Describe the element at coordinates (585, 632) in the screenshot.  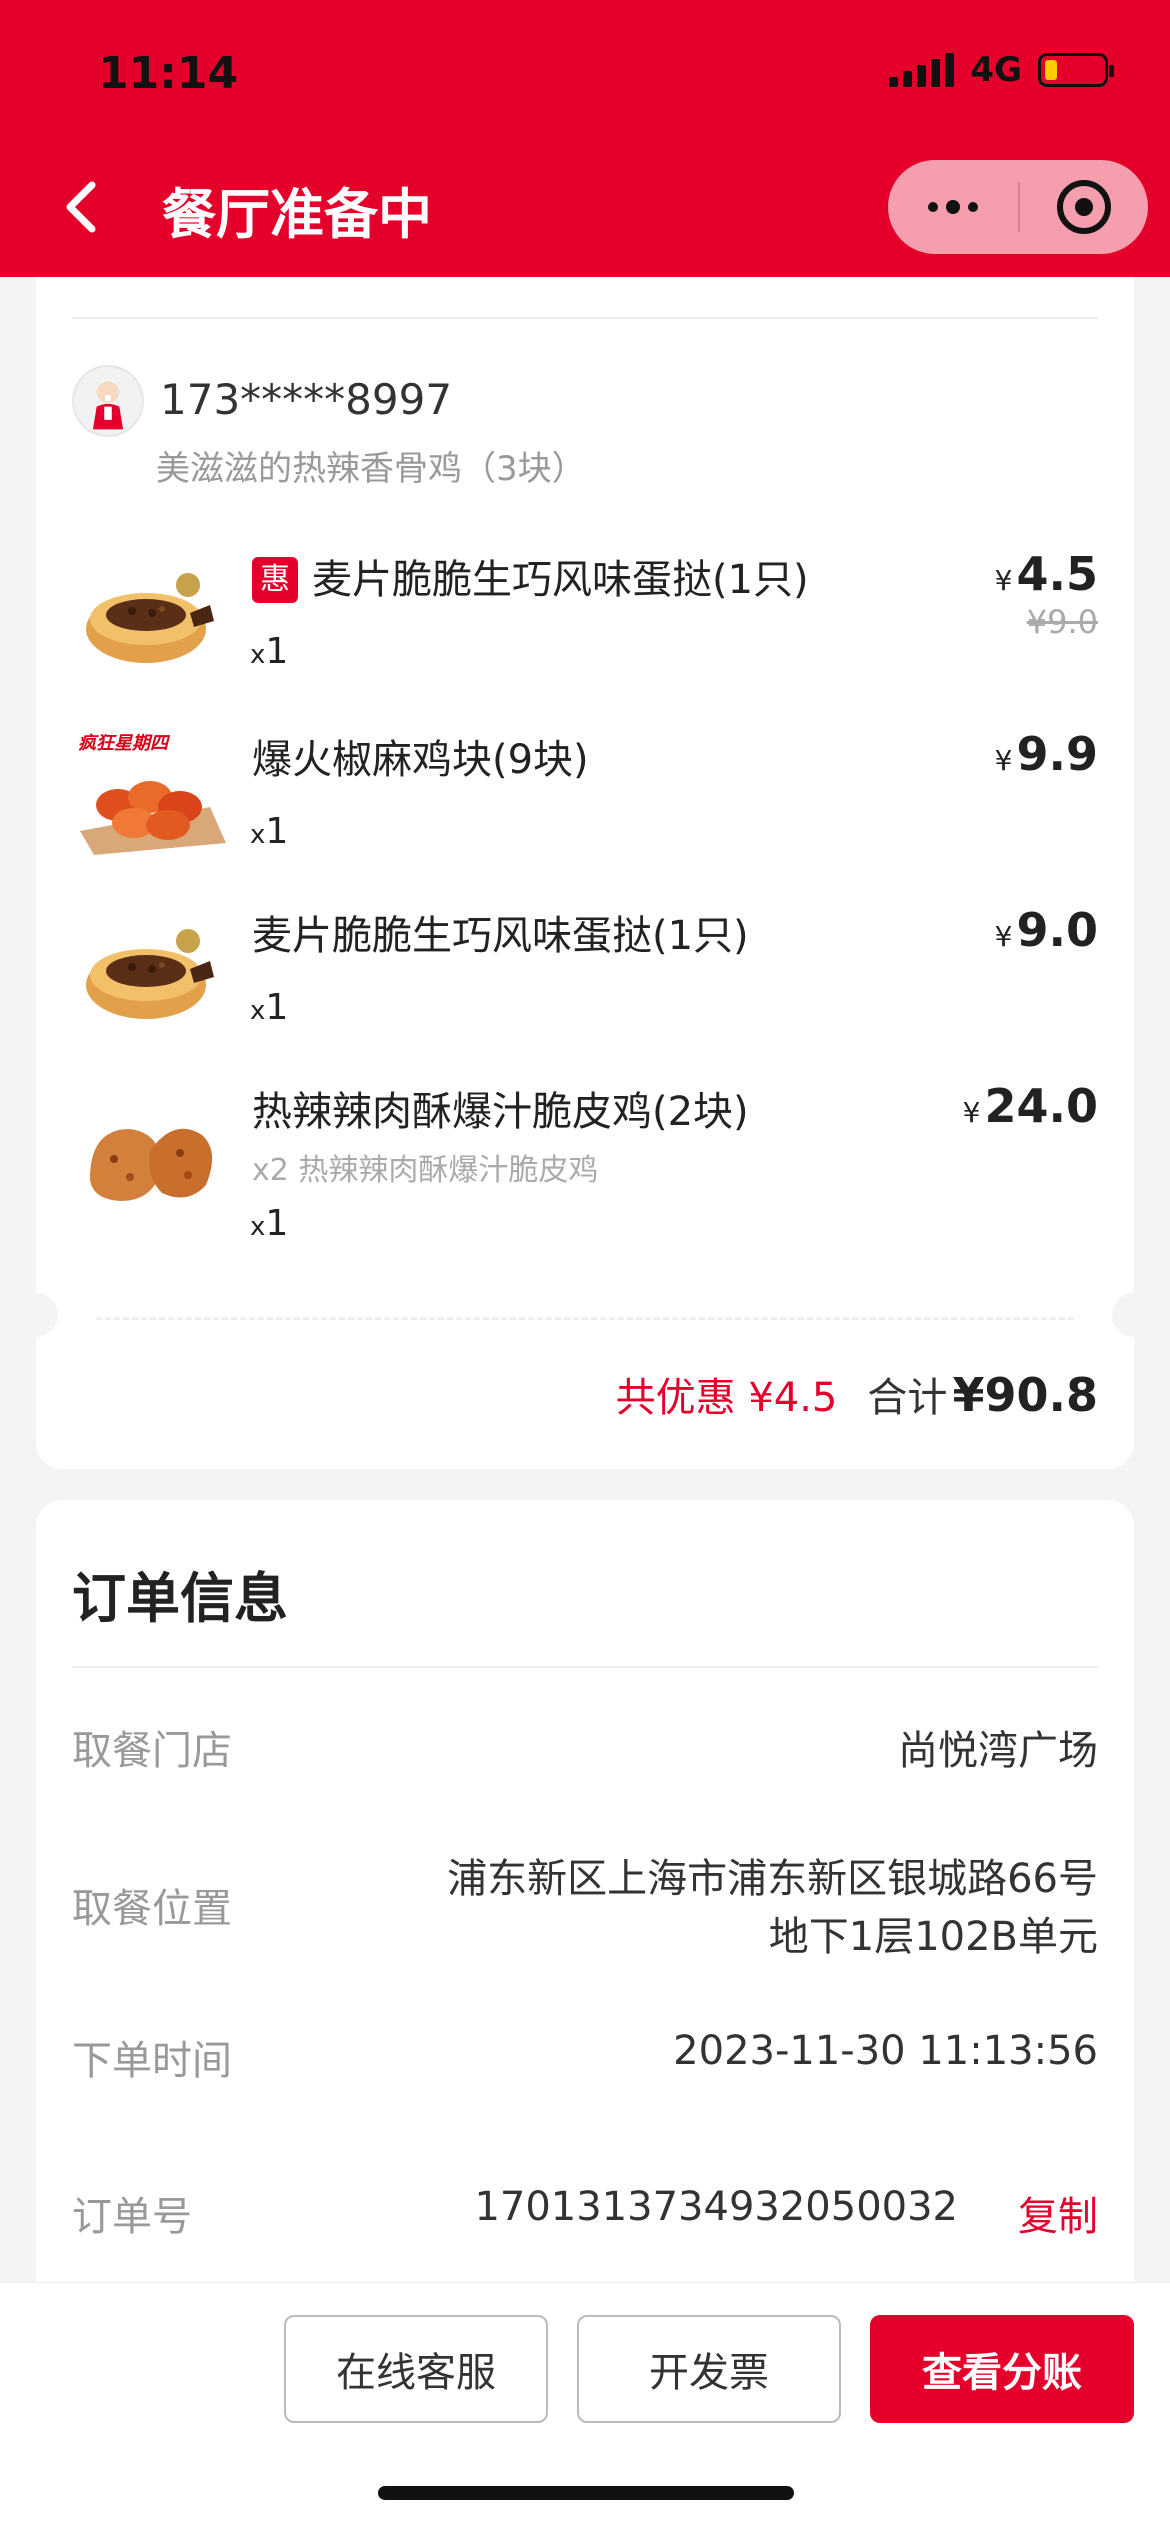
I see `list-item: 惠麦片脆脆生巧风味蛋挞(1只) x1 ¥4.5 ¥9.0` at that location.